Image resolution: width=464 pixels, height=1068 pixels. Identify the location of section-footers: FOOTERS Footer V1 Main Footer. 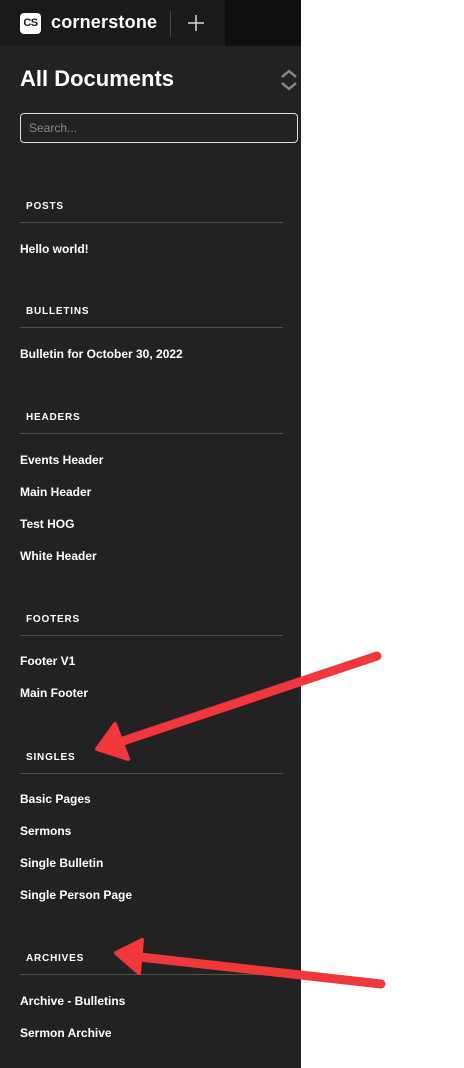
(151, 656).